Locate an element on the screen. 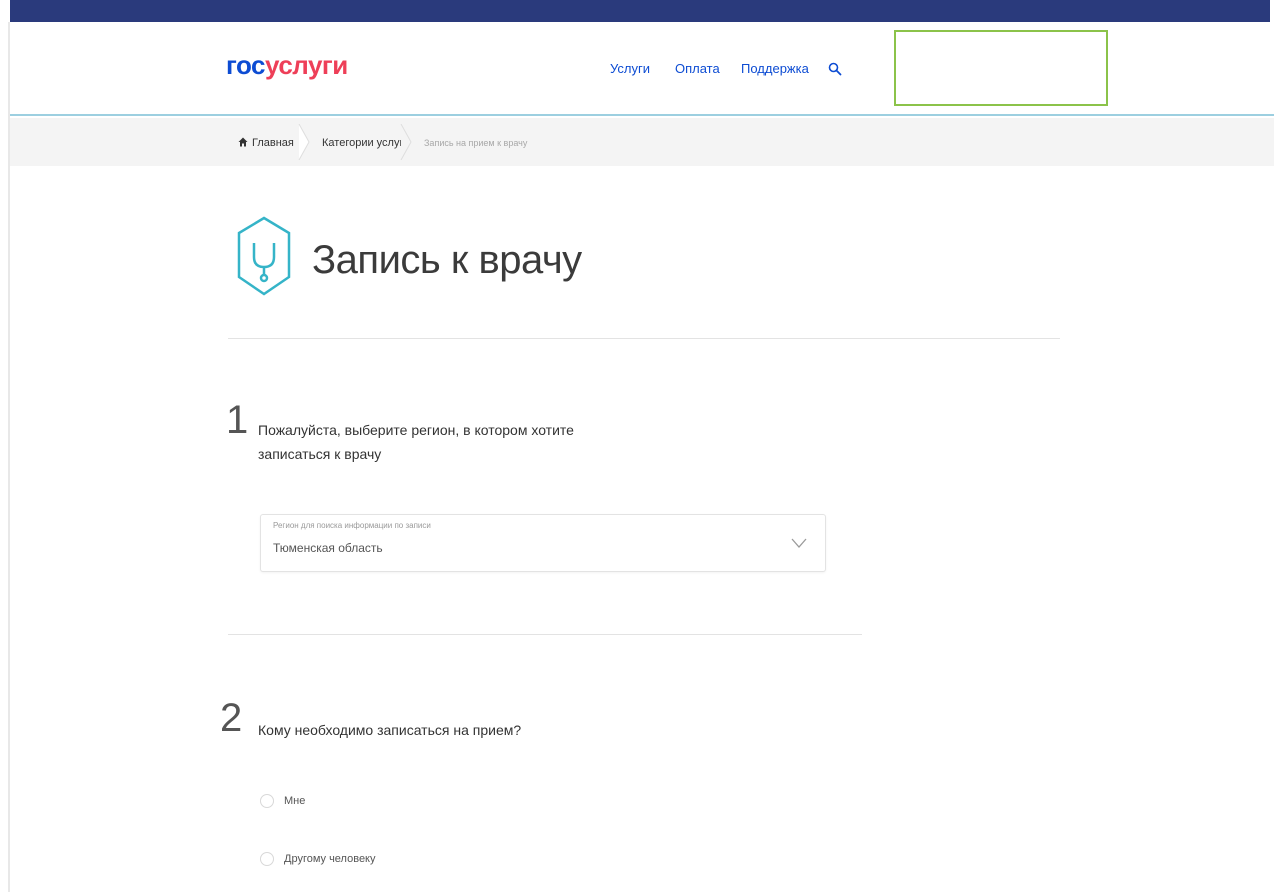 The width and height of the screenshot is (1274, 892). page-title: Запись к врачу is located at coordinates (447, 260).